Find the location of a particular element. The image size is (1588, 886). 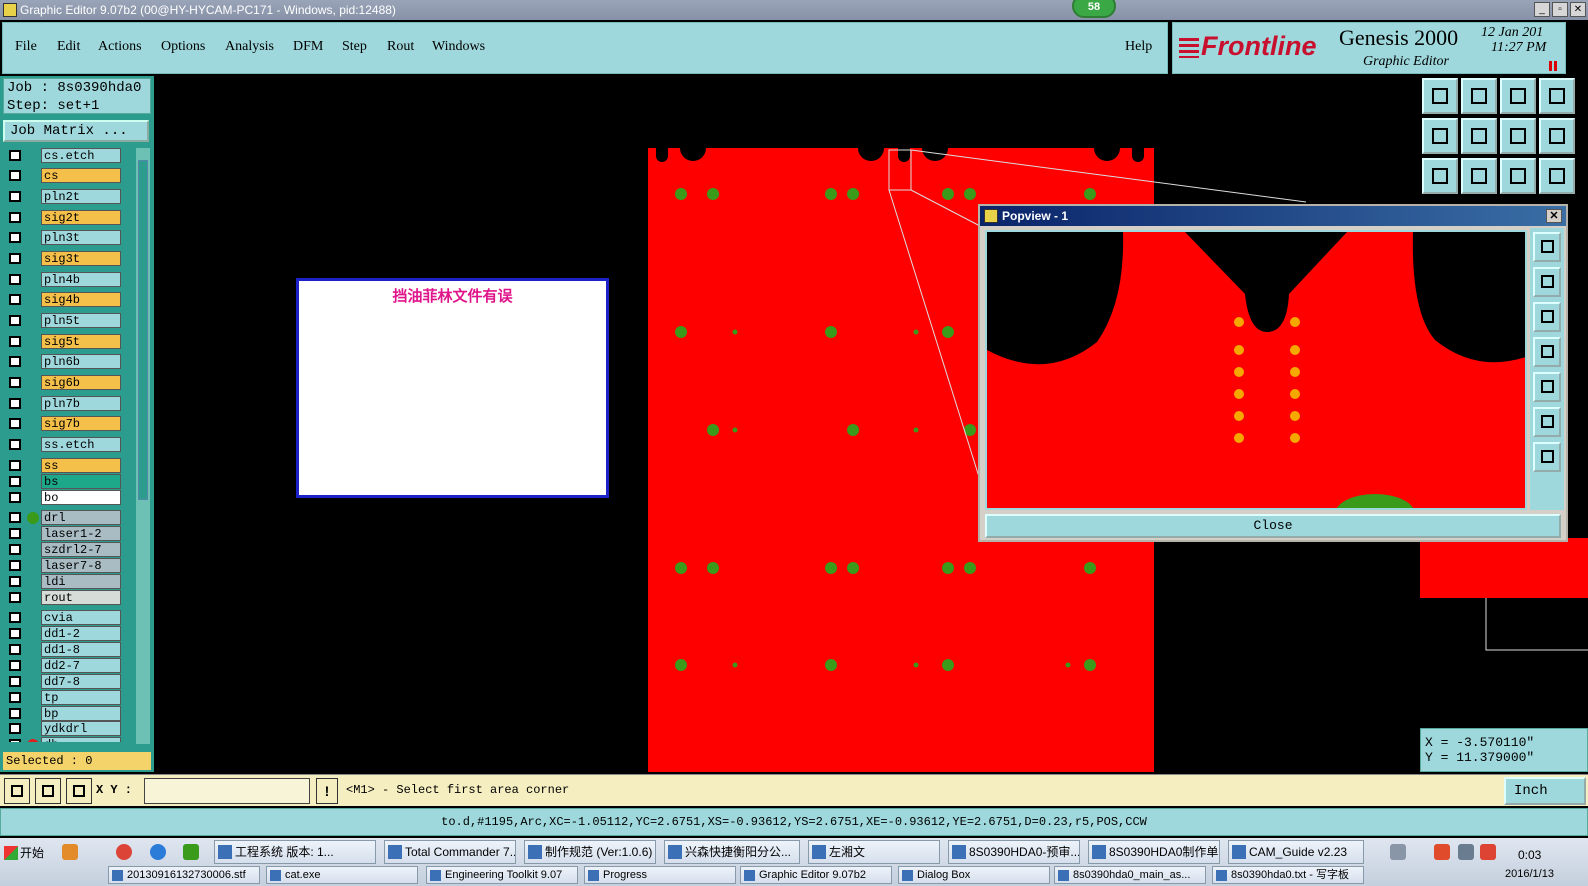

layer-row: laser7-8 is located at coordinates (69, 565).